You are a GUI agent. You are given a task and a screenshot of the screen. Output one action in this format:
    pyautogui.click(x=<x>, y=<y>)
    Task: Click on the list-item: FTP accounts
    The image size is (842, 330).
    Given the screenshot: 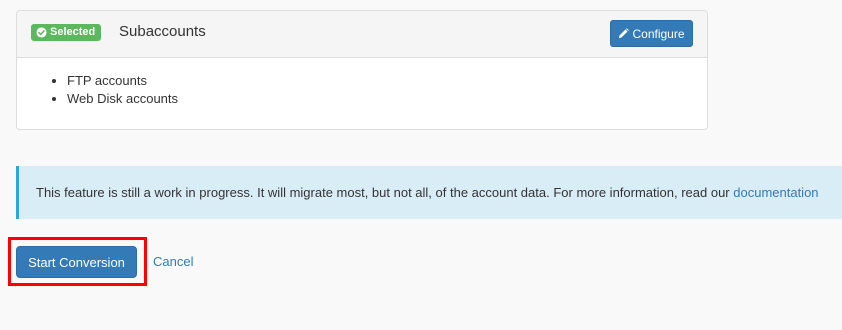 What is the action you would take?
    pyautogui.click(x=387, y=81)
    